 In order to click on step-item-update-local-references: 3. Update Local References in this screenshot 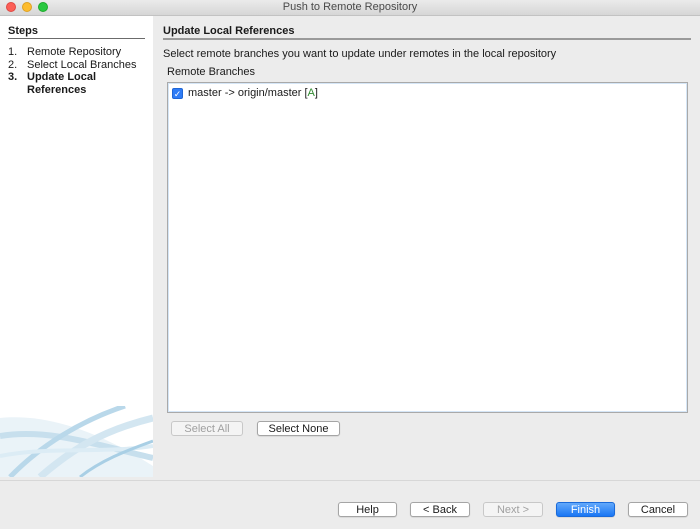, I will do `click(78, 83)`.